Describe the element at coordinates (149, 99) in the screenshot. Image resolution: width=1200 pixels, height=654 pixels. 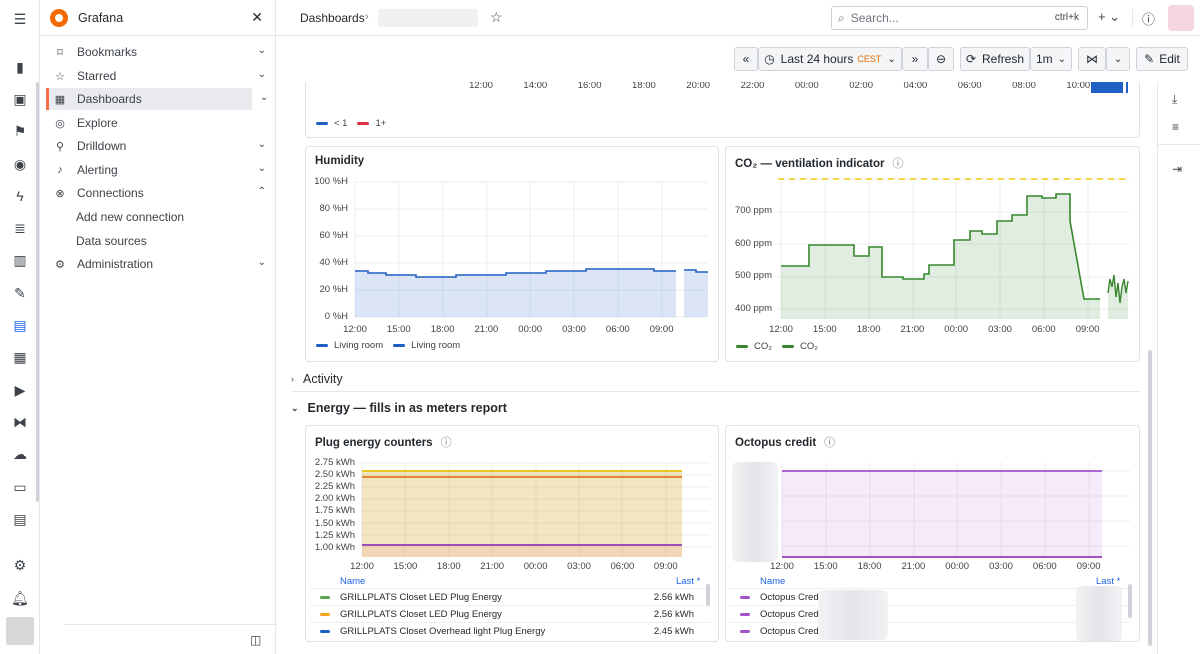
I see `nav-item-dashboards: ▦ Dashboards` at that location.